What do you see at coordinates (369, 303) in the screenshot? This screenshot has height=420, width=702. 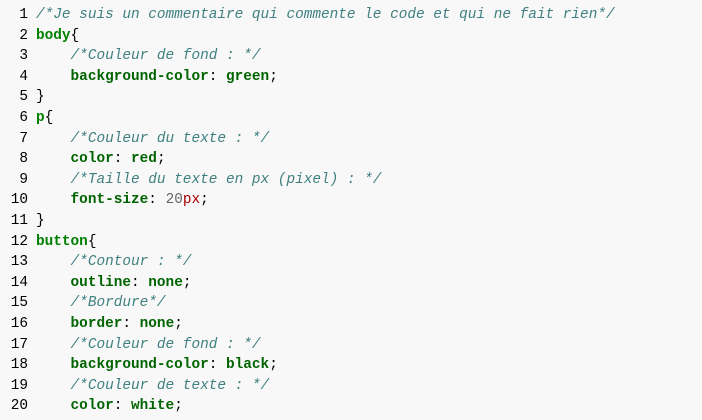 I see `code-content: /*Bordure*/` at bounding box center [369, 303].